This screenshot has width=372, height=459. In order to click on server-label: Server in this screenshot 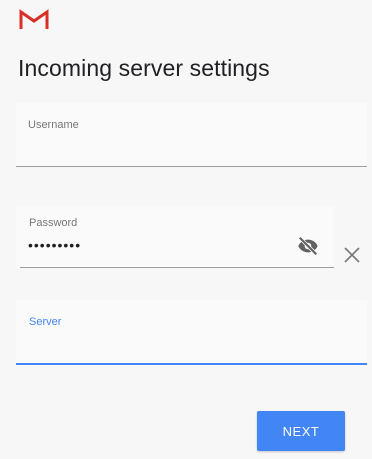, I will do `click(45, 322)`.